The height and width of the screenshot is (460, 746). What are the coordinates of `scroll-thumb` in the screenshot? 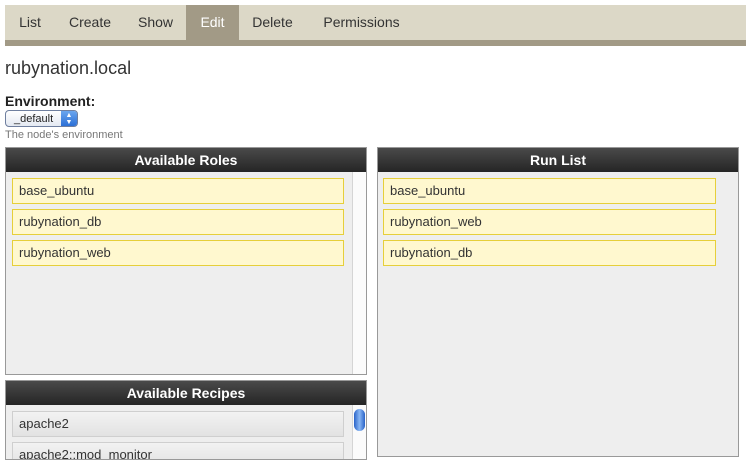 It's located at (359, 420).